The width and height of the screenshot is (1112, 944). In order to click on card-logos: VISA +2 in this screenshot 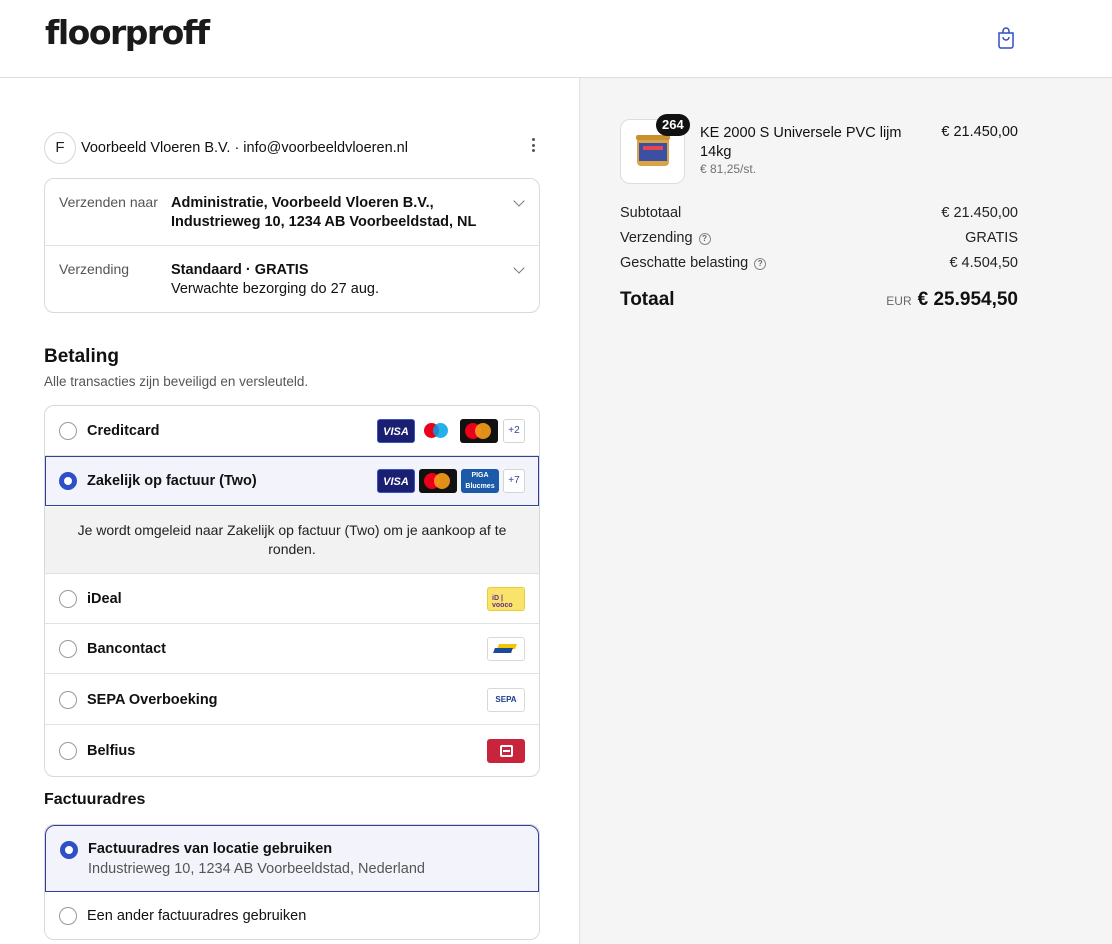, I will do `click(451, 431)`.